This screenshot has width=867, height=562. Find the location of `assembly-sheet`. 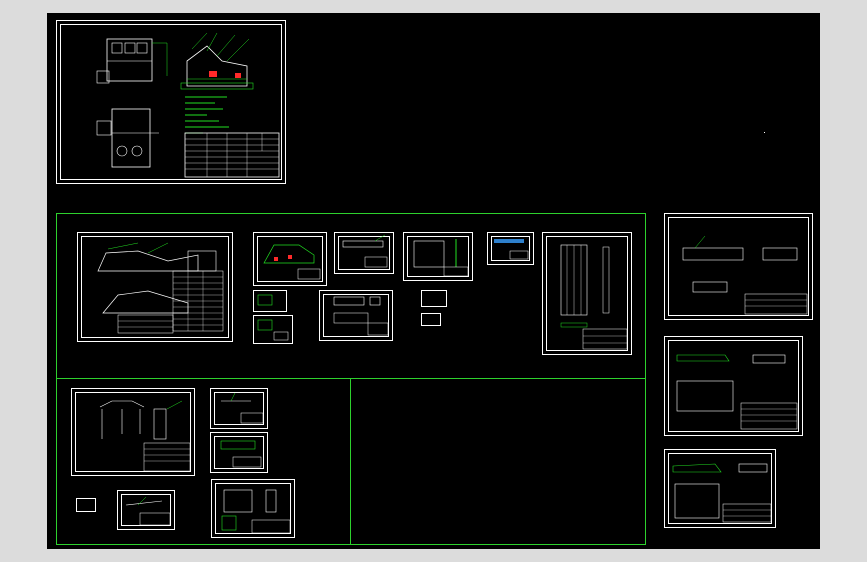

assembly-sheet is located at coordinates (171, 102).